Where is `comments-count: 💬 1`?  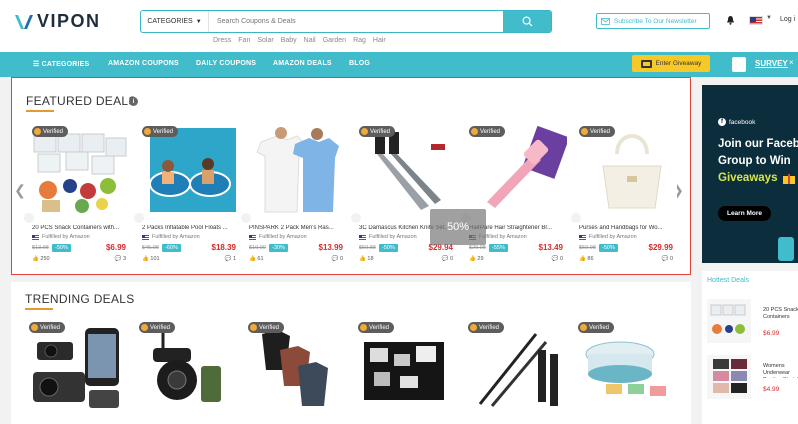
comments-count: 💬 1 is located at coordinates (230, 259).